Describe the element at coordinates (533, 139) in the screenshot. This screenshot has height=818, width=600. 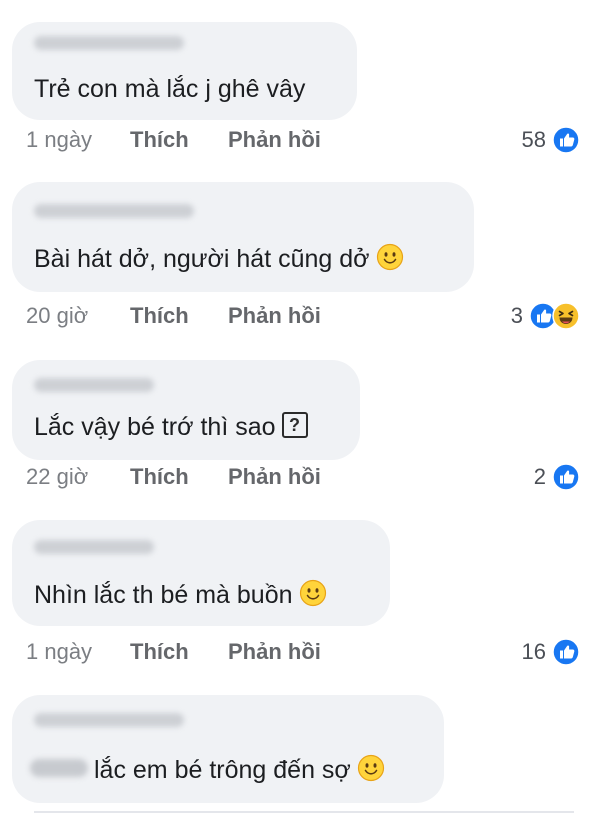
I see `reaction-count: 58` at that location.